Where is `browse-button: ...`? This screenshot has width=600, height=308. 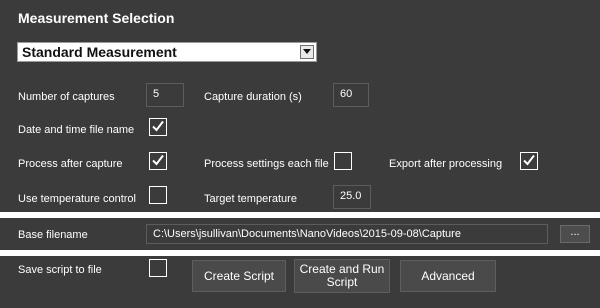 browse-button: ... is located at coordinates (575, 234).